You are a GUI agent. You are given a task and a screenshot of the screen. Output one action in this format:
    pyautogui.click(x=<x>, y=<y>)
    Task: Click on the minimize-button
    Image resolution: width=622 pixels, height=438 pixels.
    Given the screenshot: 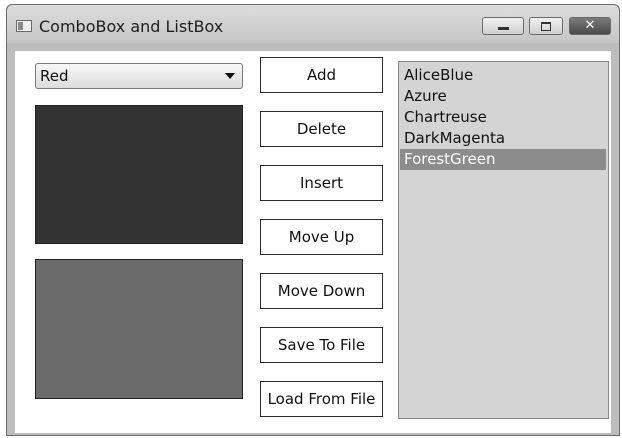 What is the action you would take?
    pyautogui.click(x=503, y=26)
    